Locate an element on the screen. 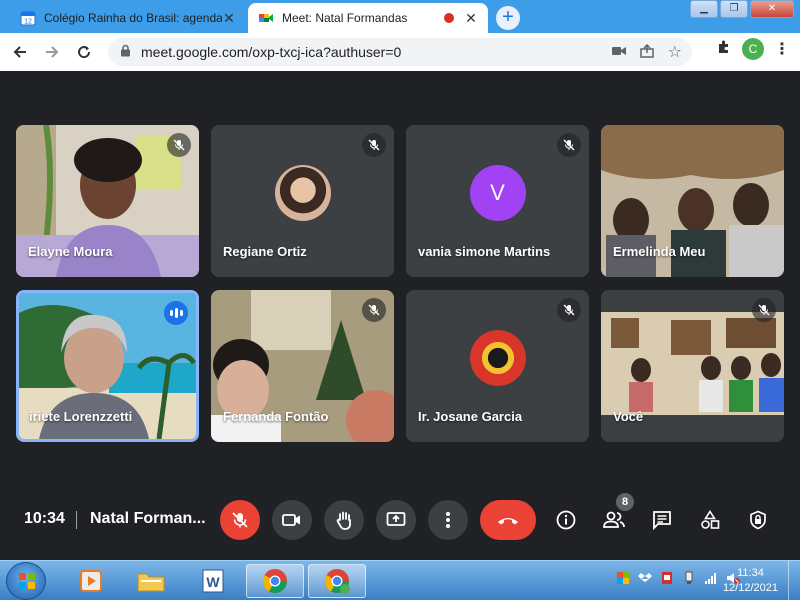  participant-tile: Você is located at coordinates (692, 366).